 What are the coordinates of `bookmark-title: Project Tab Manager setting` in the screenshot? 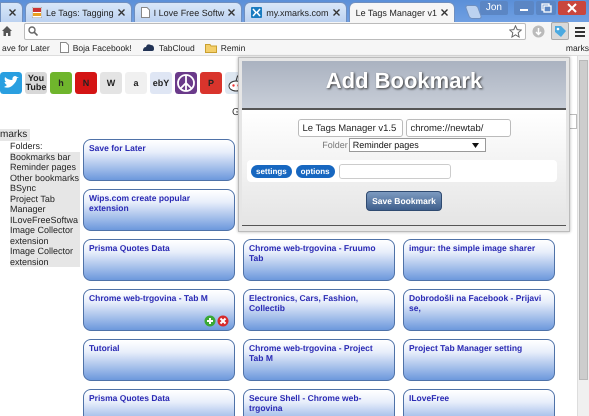 It's located at (479, 348).